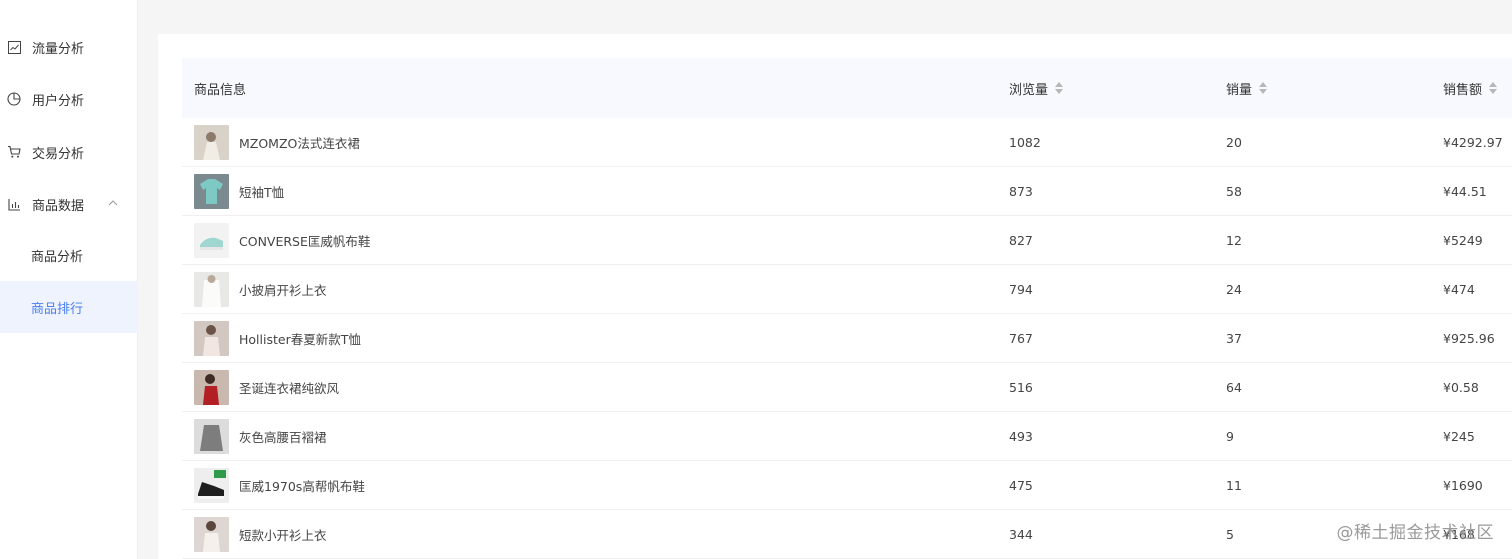 The height and width of the screenshot is (559, 1512). I want to click on sales-value: 64, so click(1234, 387).